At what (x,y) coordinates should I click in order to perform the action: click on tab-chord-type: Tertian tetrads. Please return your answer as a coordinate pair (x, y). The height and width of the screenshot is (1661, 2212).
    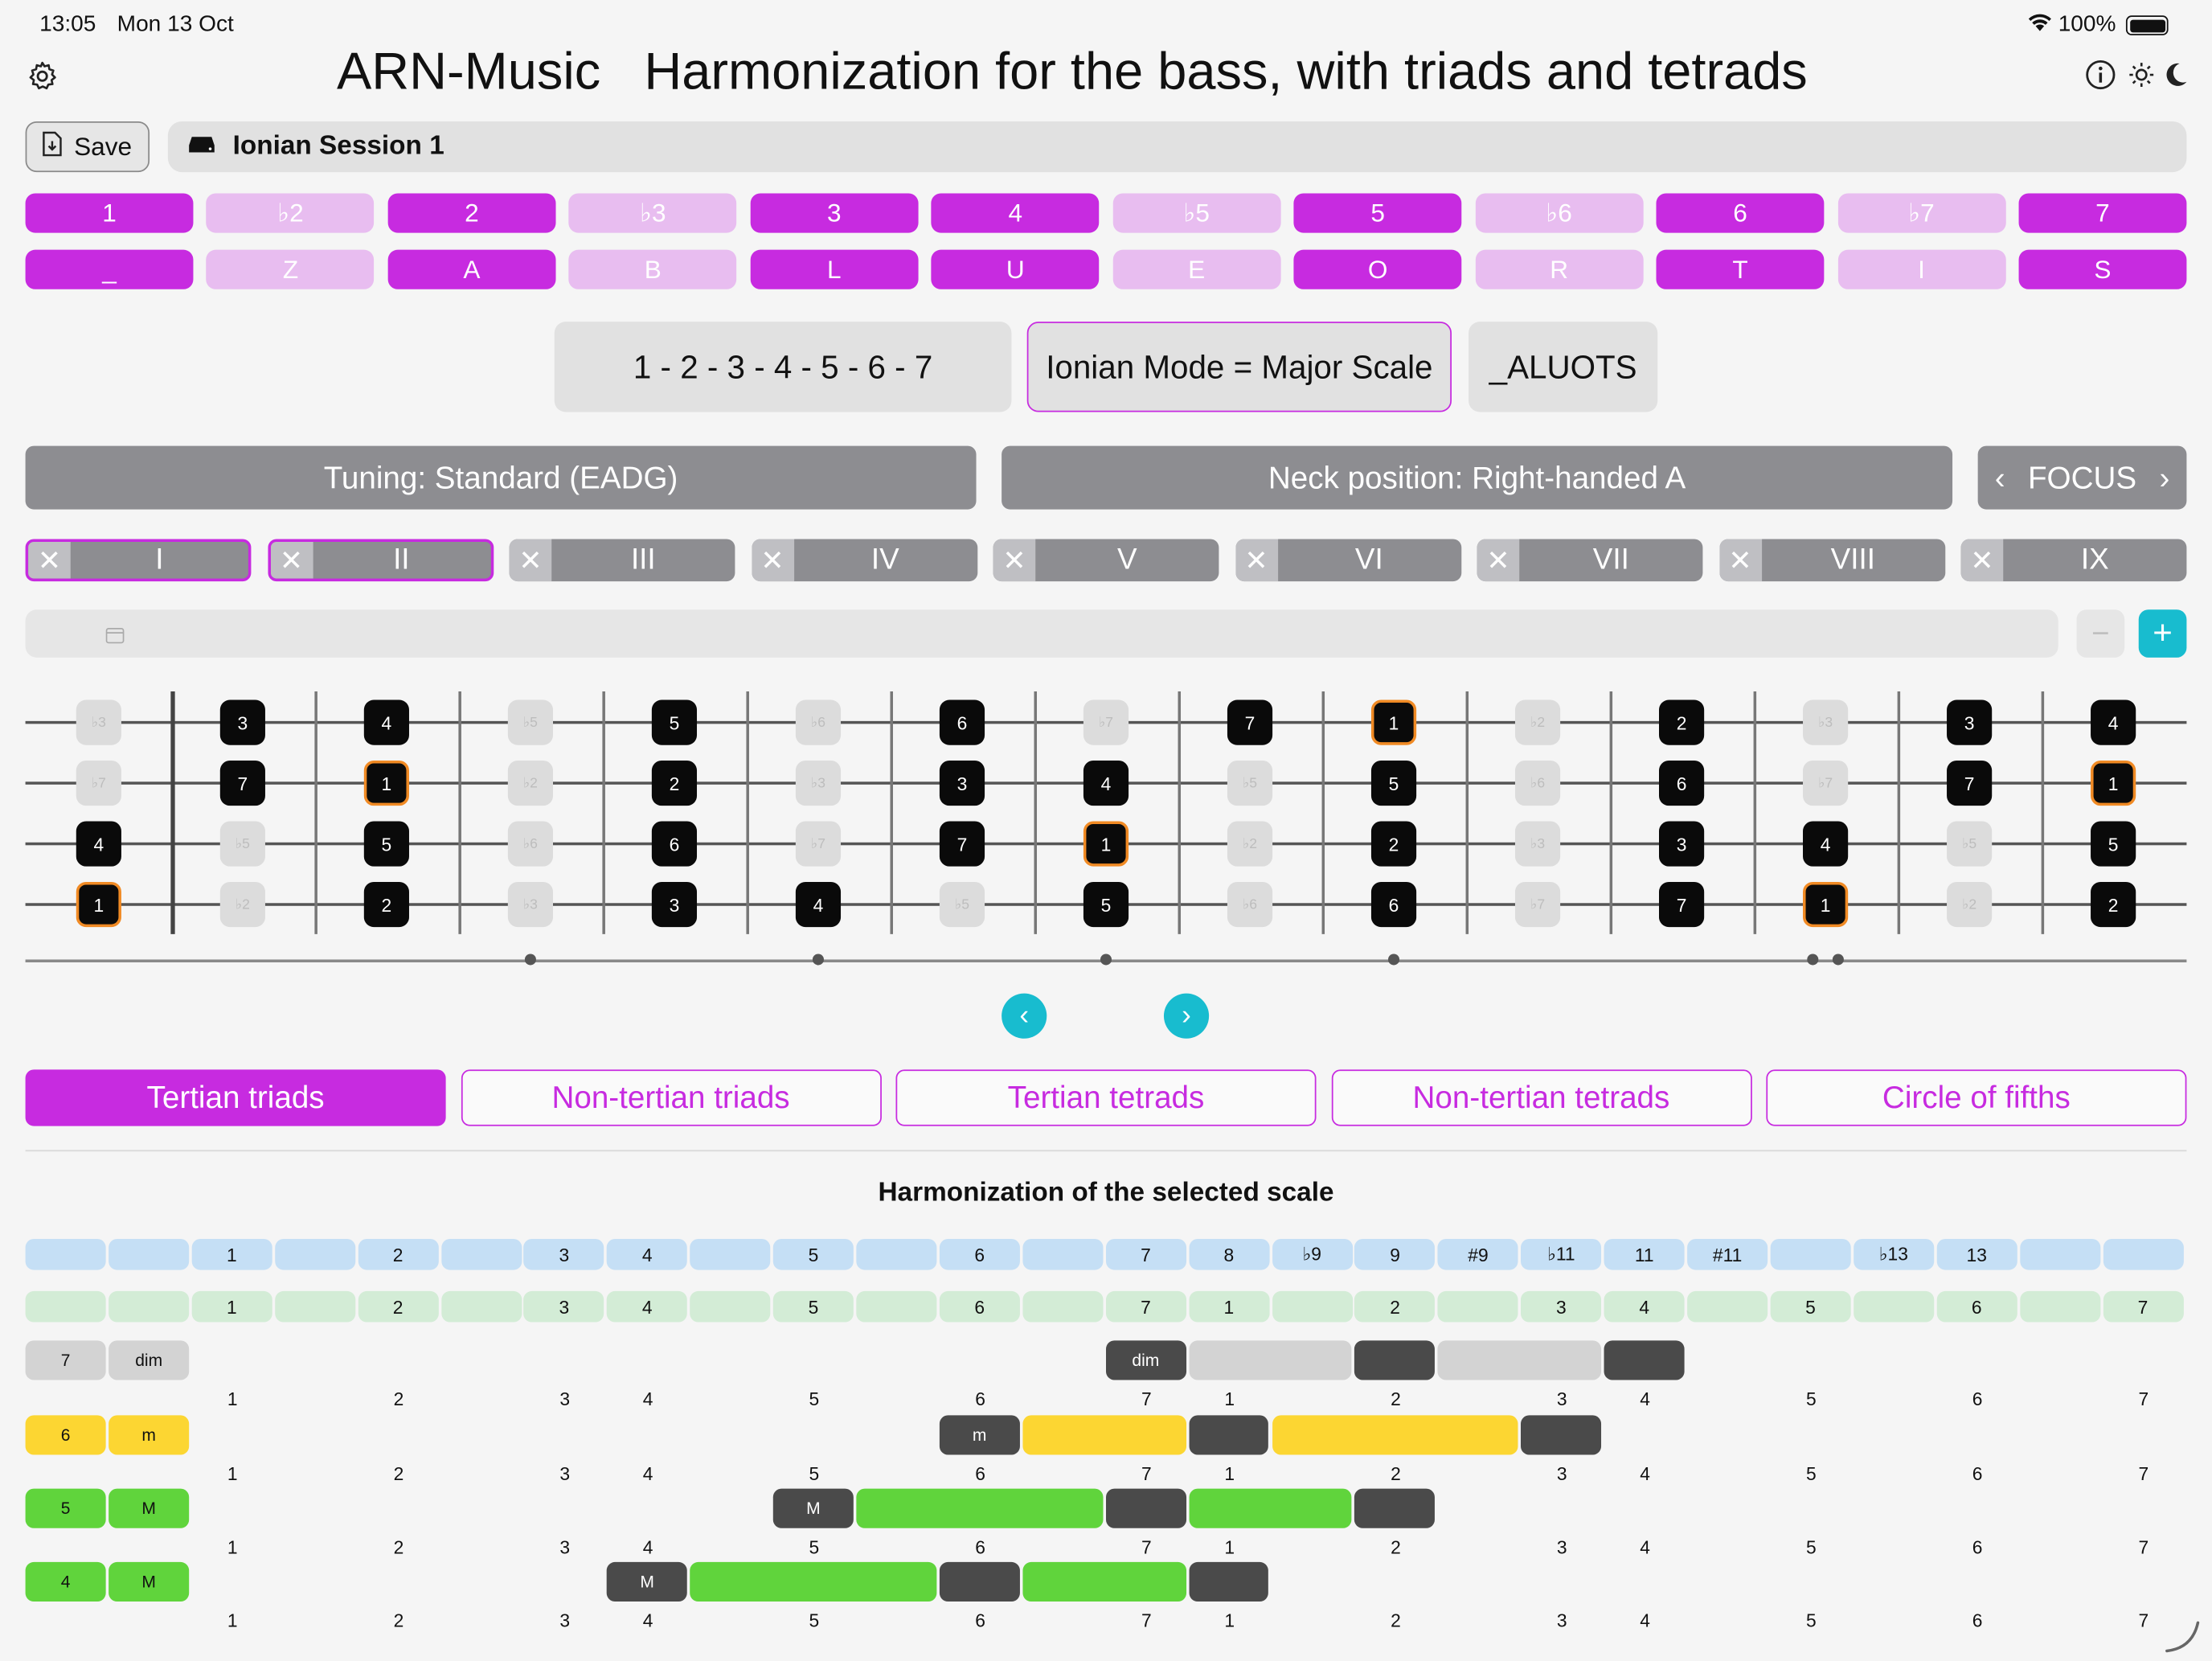
    Looking at the image, I should click on (1106, 1097).